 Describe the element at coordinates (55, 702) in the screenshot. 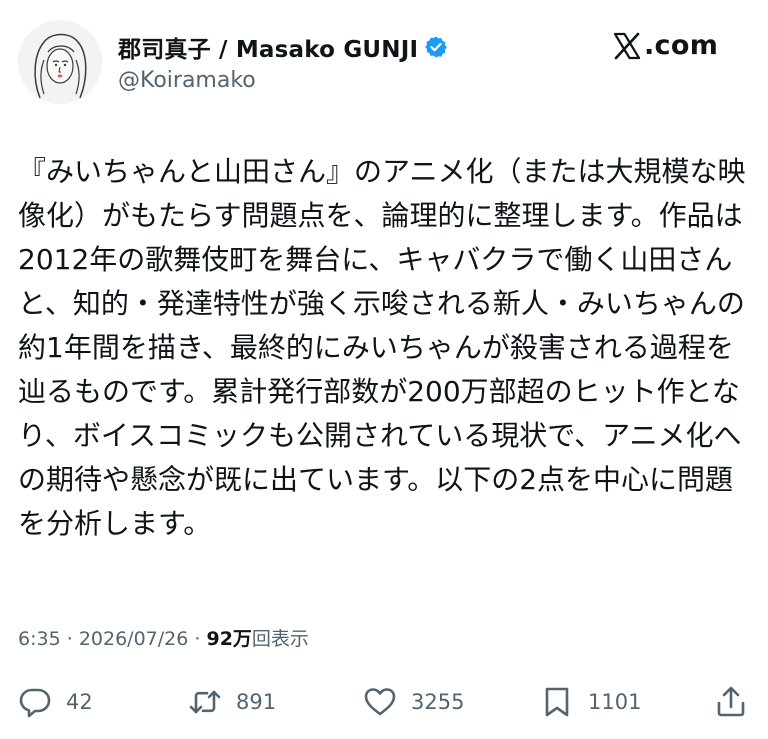

I see `reply-button: 42` at that location.